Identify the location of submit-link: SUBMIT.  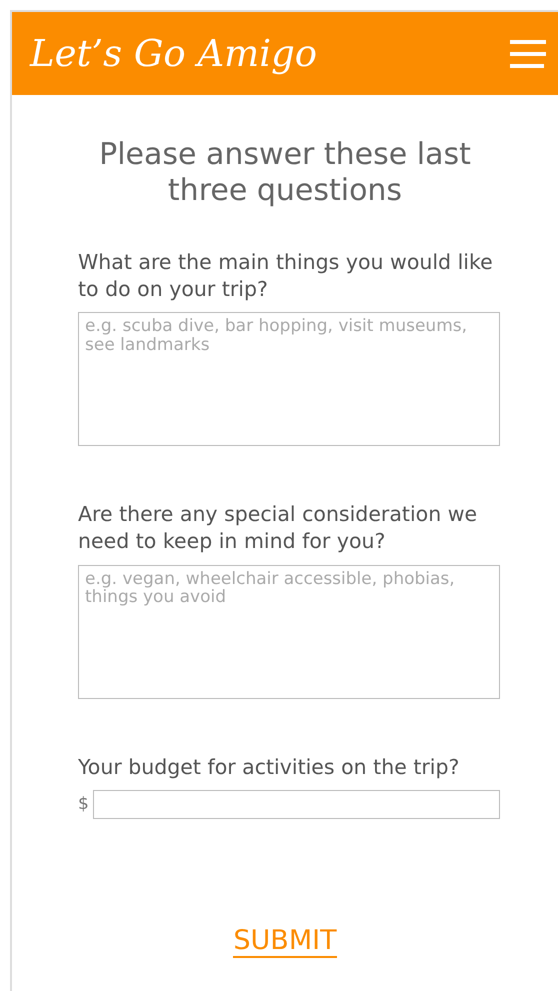
(285, 941).